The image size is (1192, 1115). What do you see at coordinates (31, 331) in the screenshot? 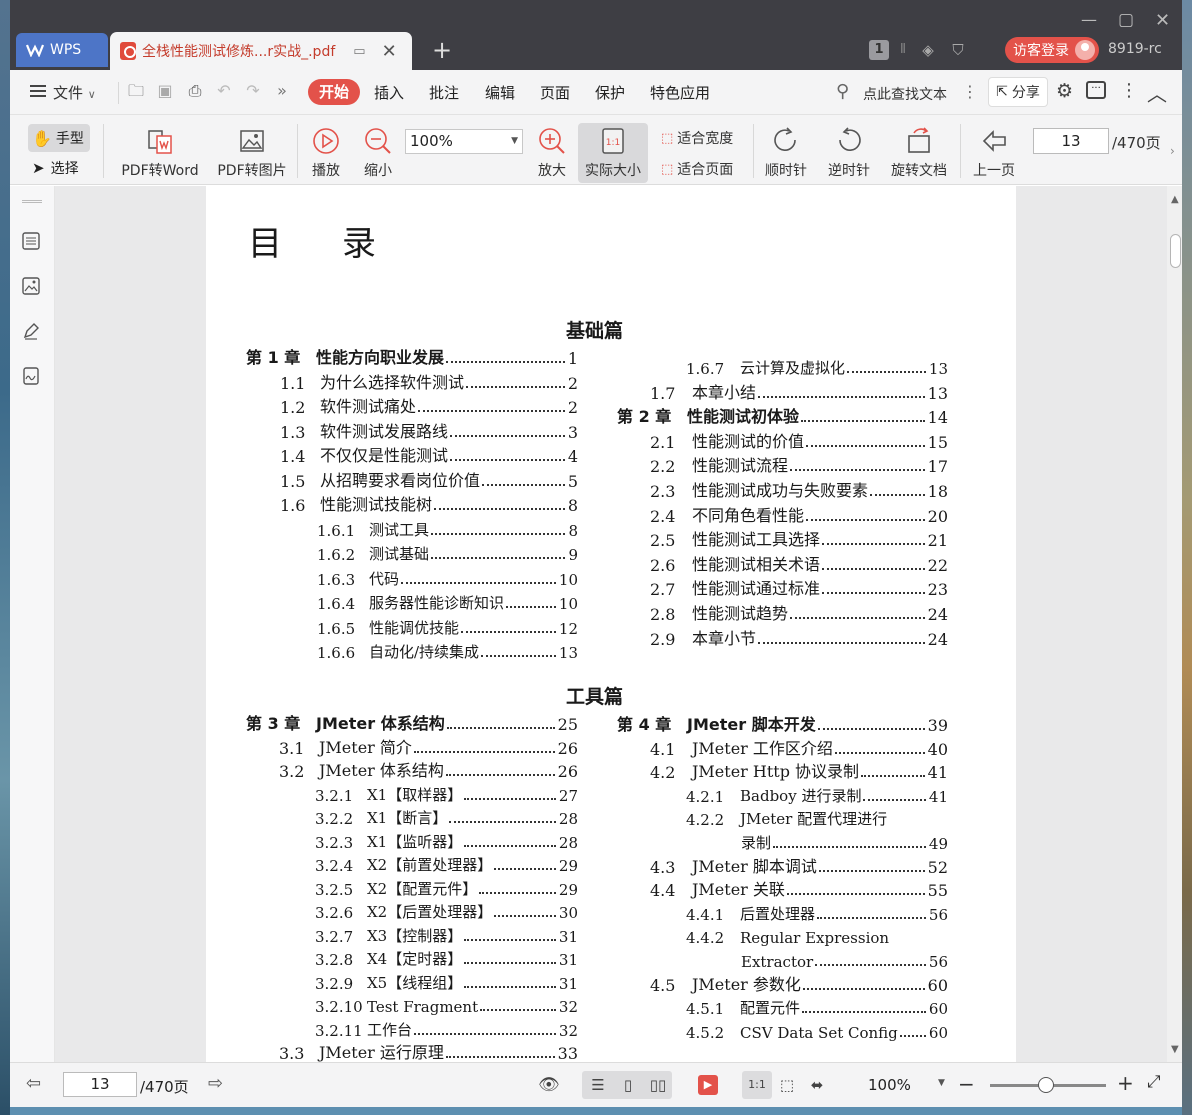
I see `annotation-pen-icon` at bounding box center [31, 331].